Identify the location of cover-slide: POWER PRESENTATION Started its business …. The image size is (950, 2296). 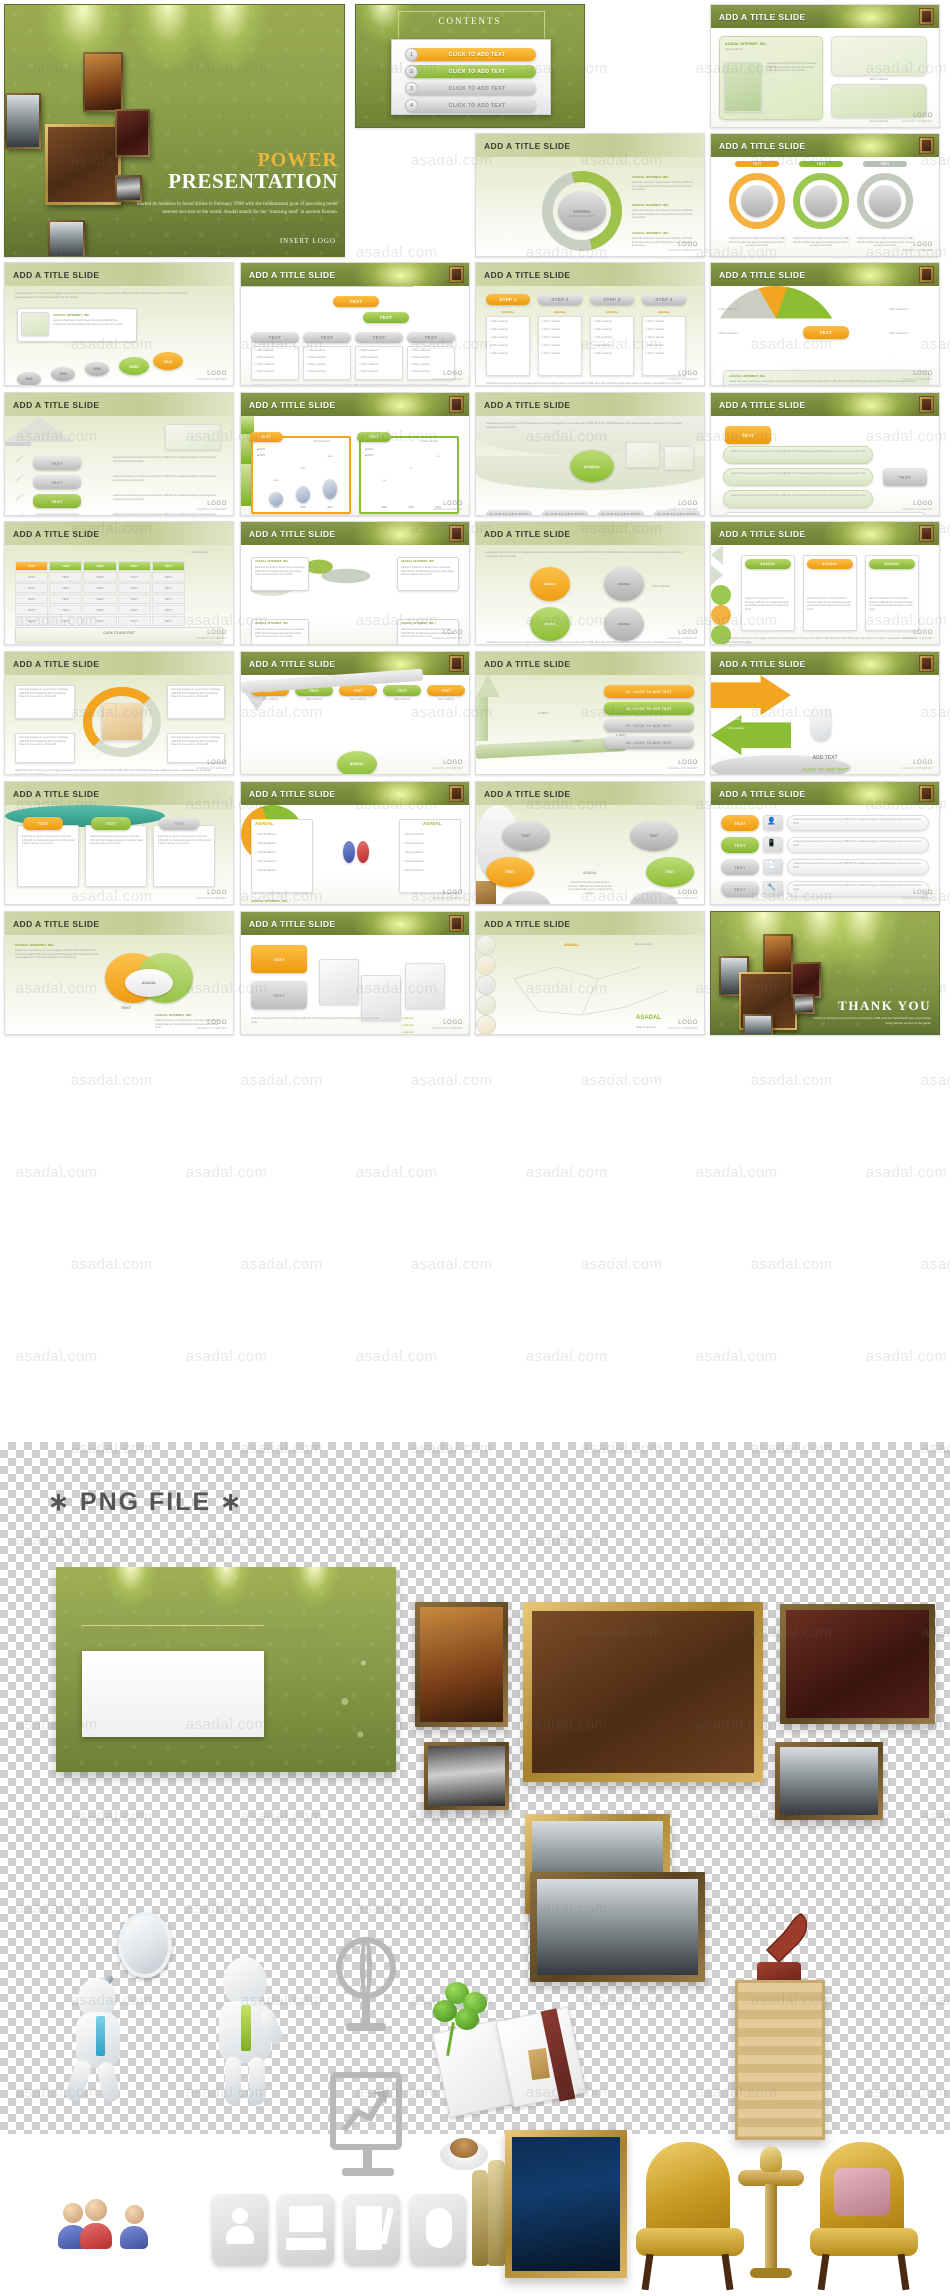
(174, 130).